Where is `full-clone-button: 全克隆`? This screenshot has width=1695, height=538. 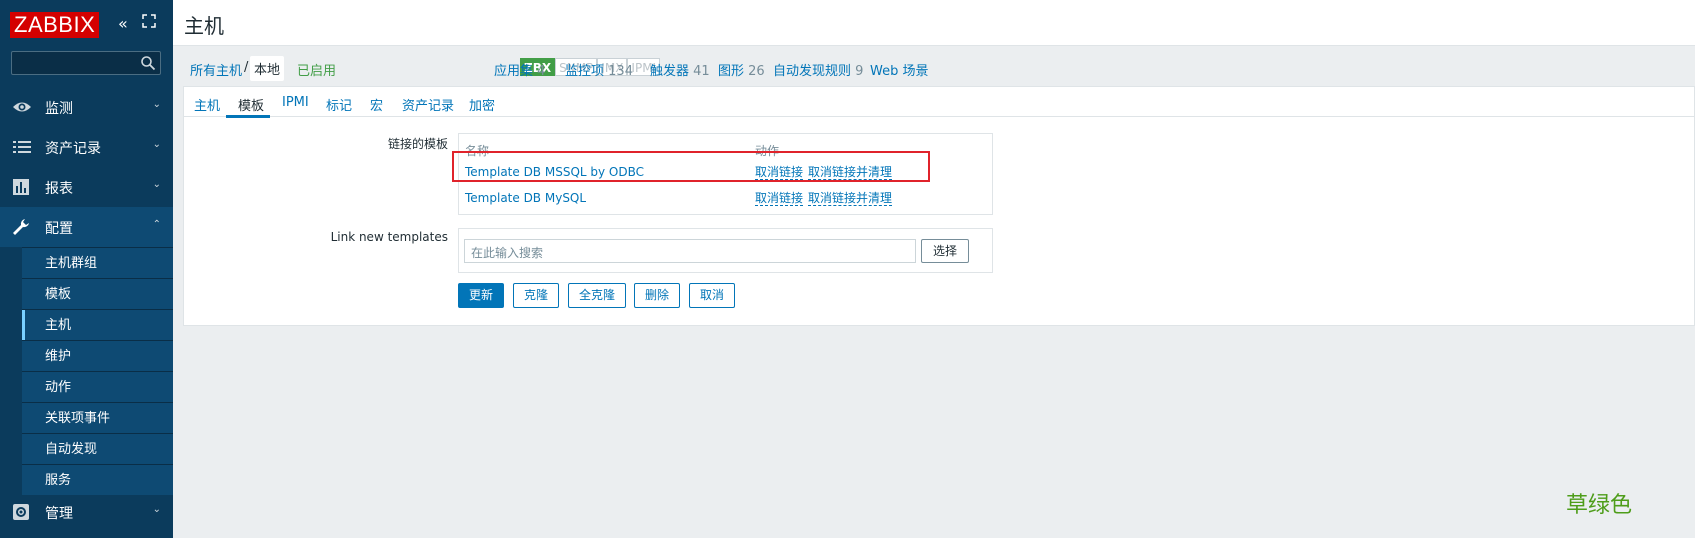 full-clone-button: 全克隆 is located at coordinates (597, 295).